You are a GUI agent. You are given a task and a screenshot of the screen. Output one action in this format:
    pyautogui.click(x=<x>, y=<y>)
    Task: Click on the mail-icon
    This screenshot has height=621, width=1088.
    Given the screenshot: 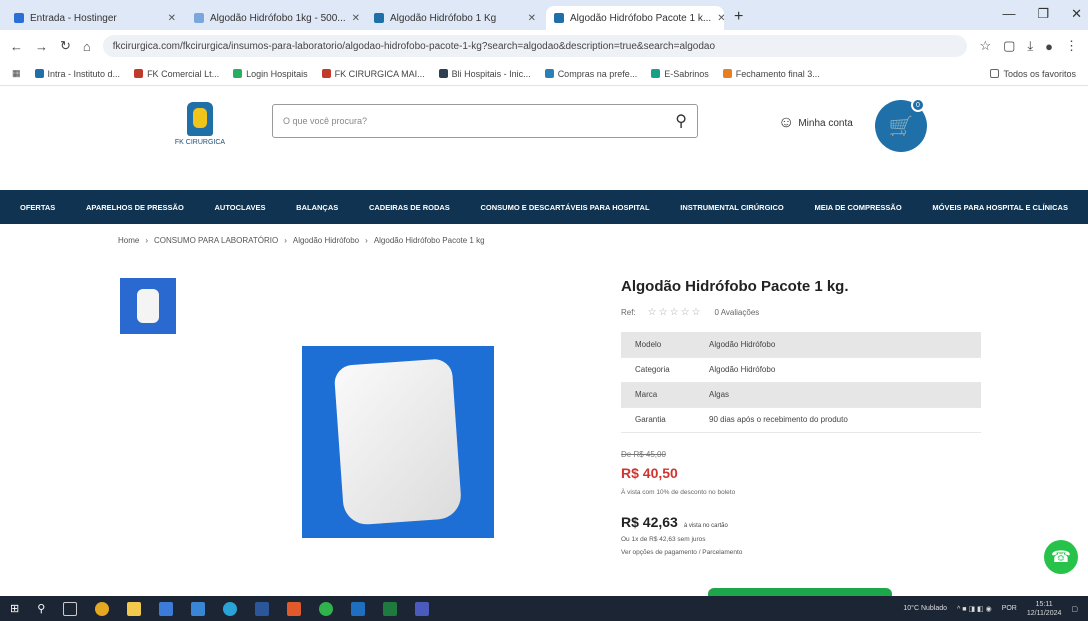 What is the action you would take?
    pyautogui.click(x=198, y=608)
    